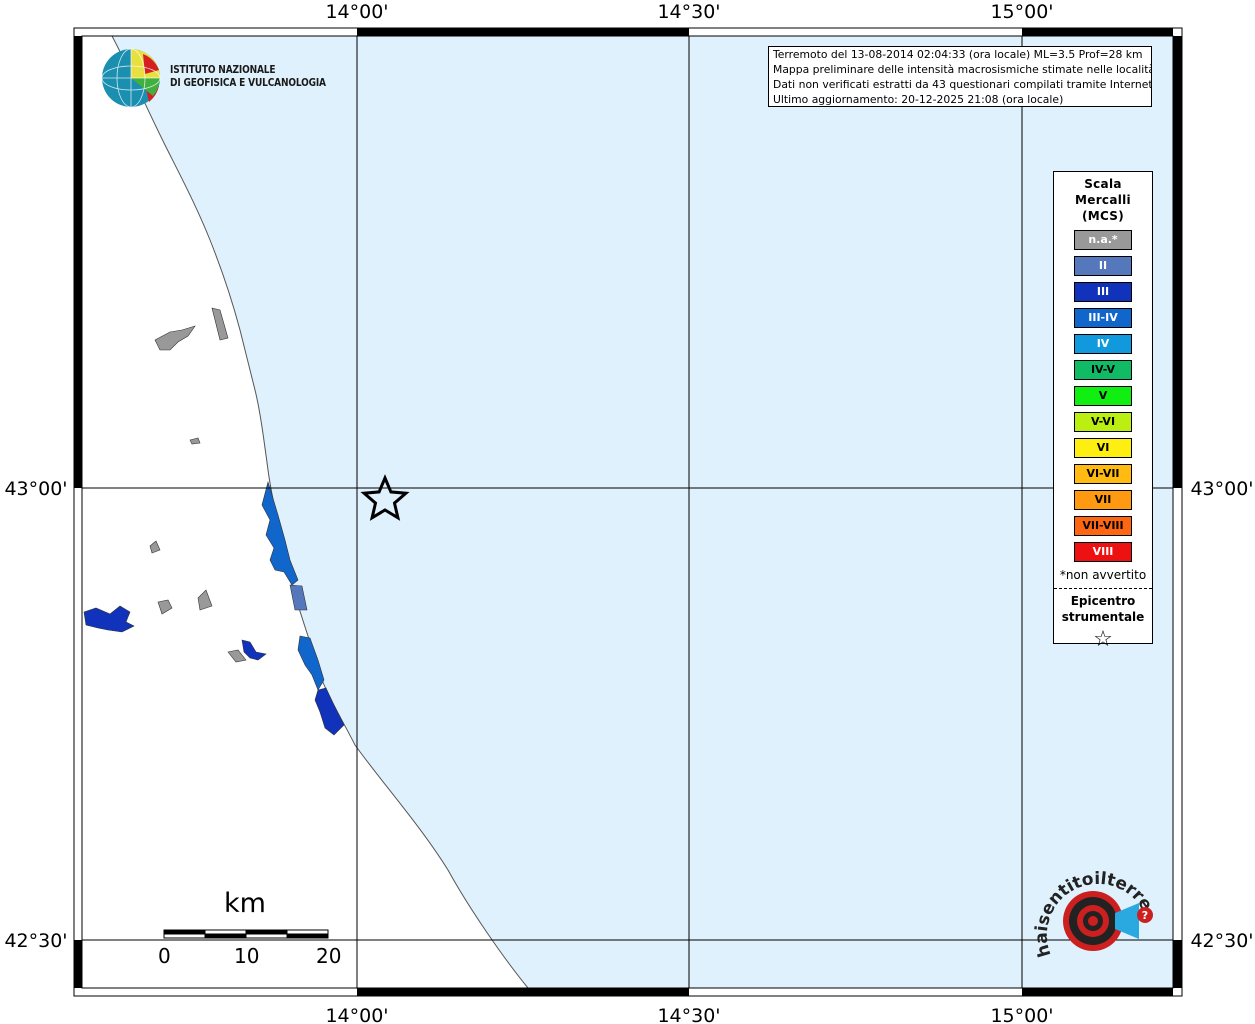 Image resolution: width=1255 pixels, height=1024 pixels. Describe the element at coordinates (1103, 184) in the screenshot. I see `legend-title-line1: Scala` at that location.